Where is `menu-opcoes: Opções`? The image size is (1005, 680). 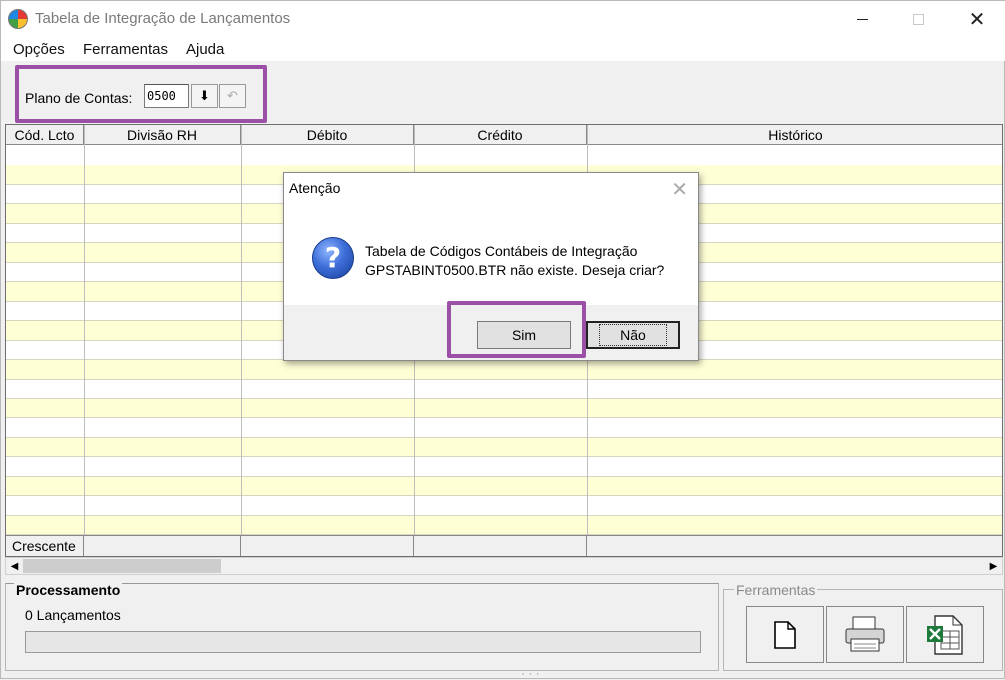 menu-opcoes: Opções is located at coordinates (39, 49).